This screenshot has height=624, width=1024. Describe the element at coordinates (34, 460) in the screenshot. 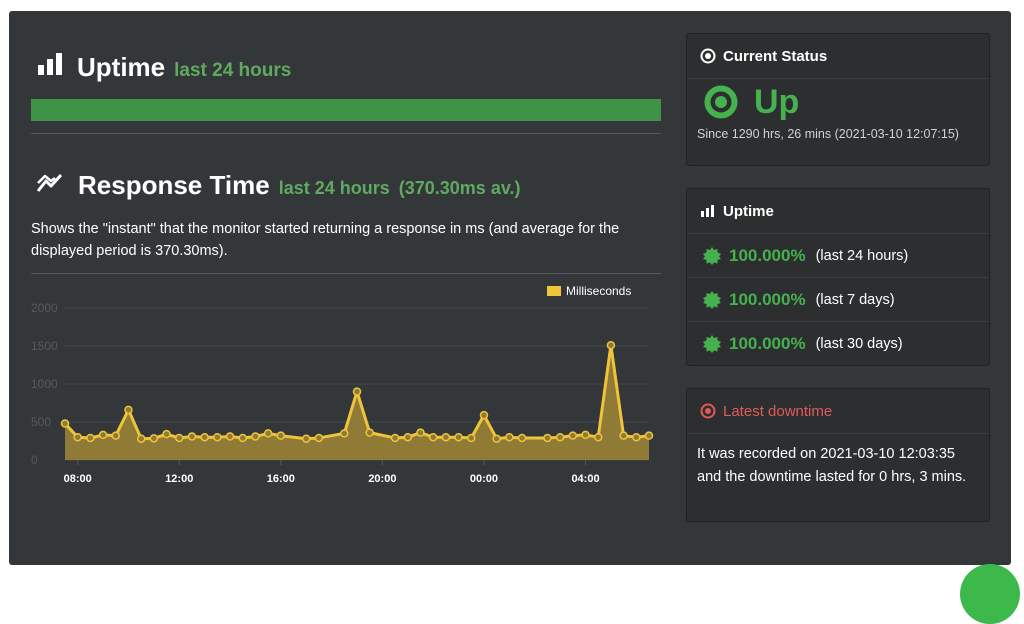

I see `y-tick-label: 0` at that location.